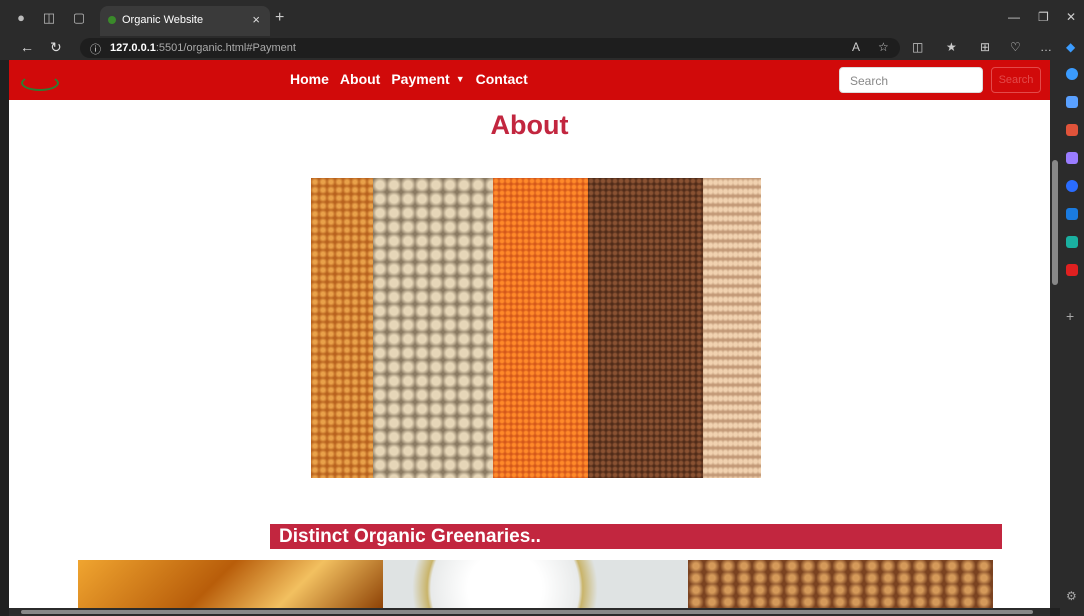  Describe the element at coordinates (542, 18) in the screenshot. I see `browser-tab-bar: ● ◫ ▢ Organic Website × + — ❐ ✕` at that location.